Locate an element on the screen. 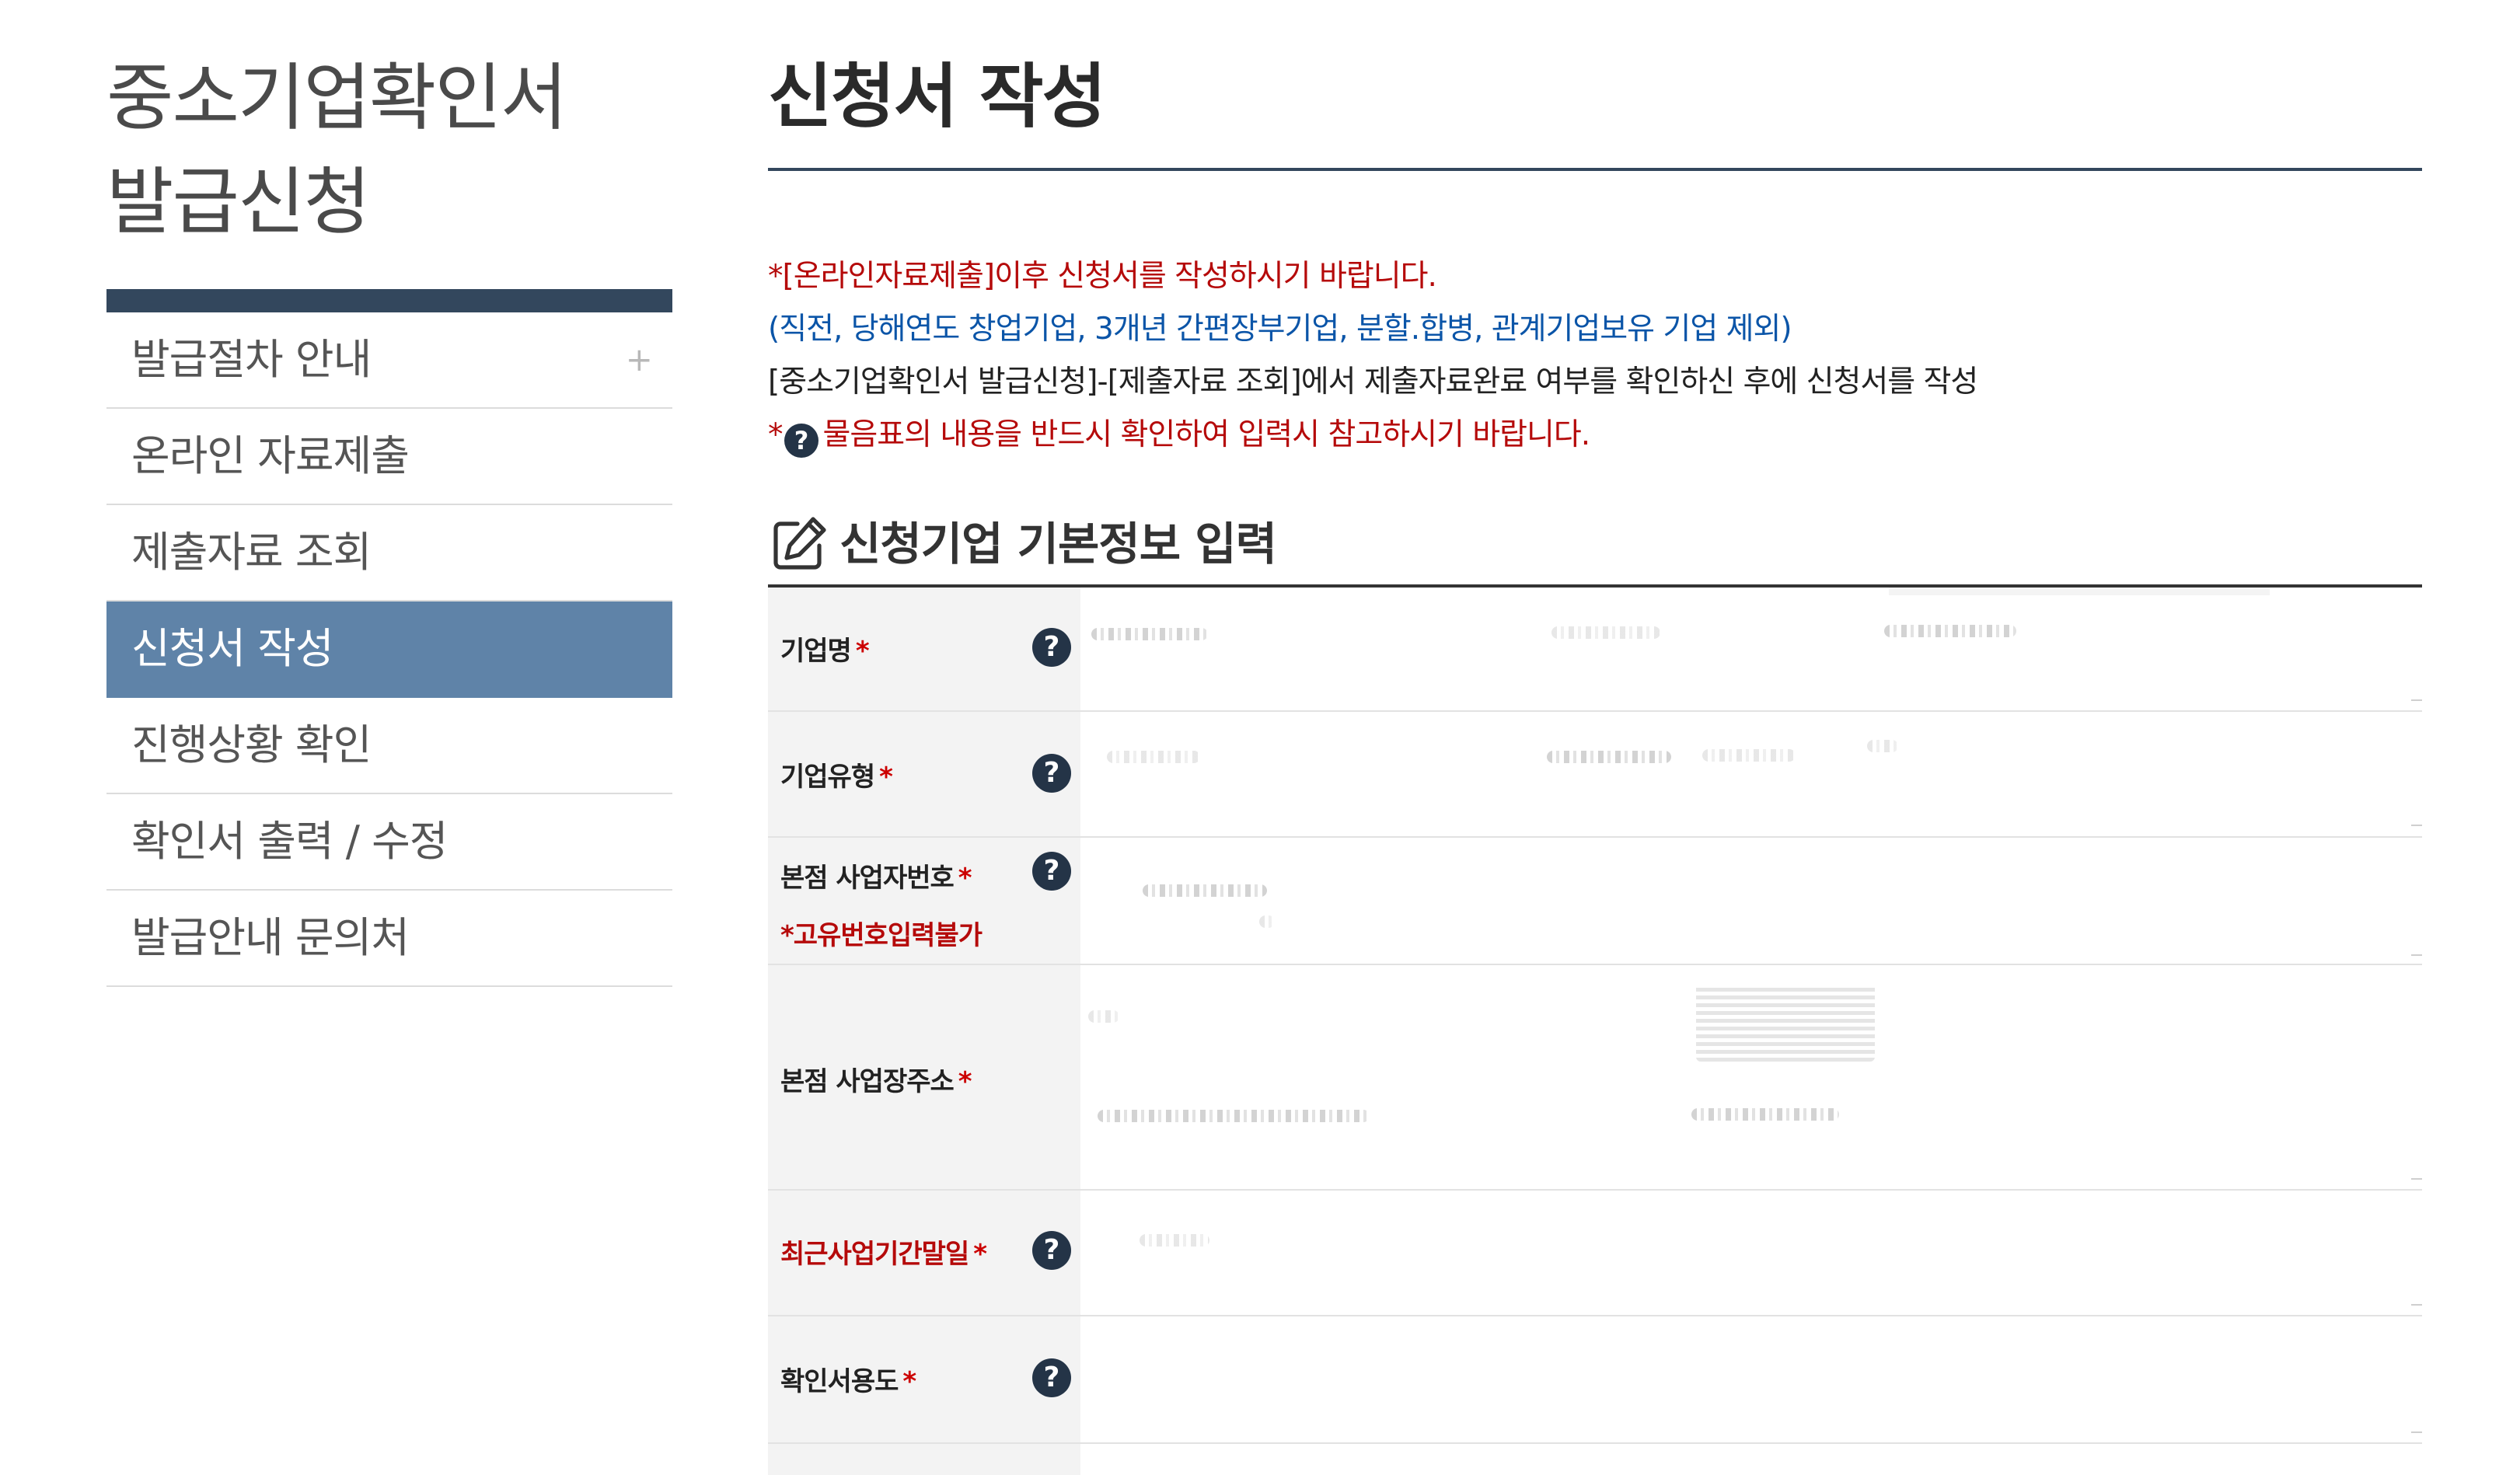  section-header: 신청기업 기본정보 입력 is located at coordinates (1595, 544).